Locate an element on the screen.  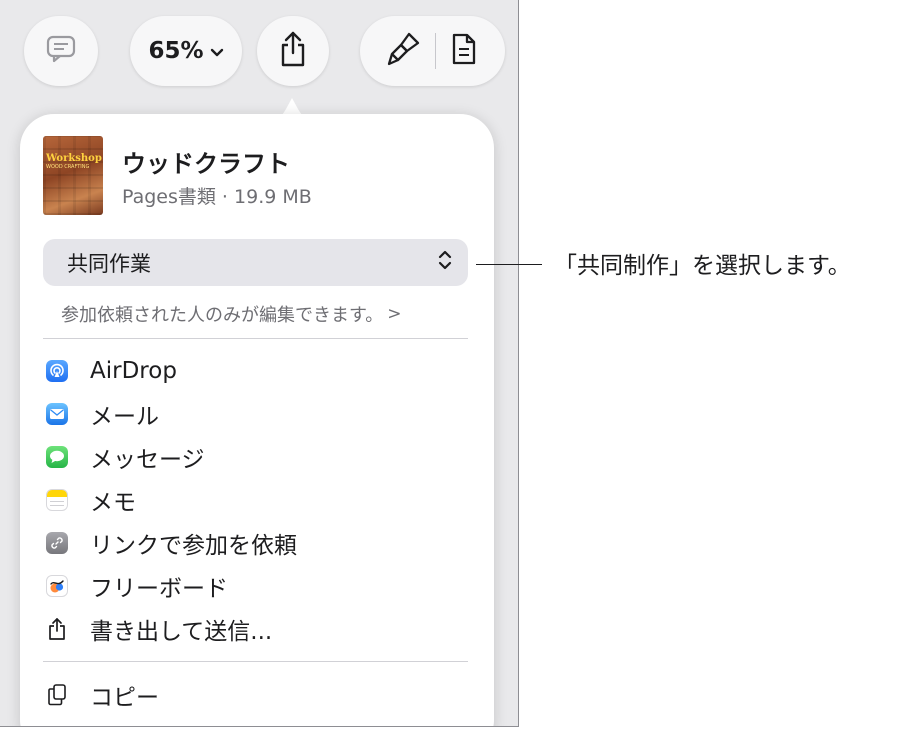
notes-icon is located at coordinates (57, 500).